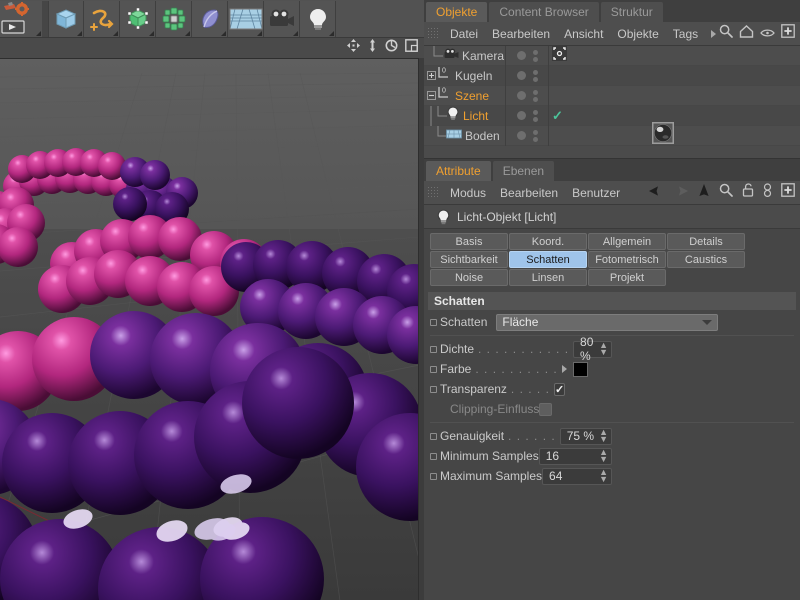  Describe the element at coordinates (431, 76) in the screenshot. I see `expander-plus-icon` at that location.